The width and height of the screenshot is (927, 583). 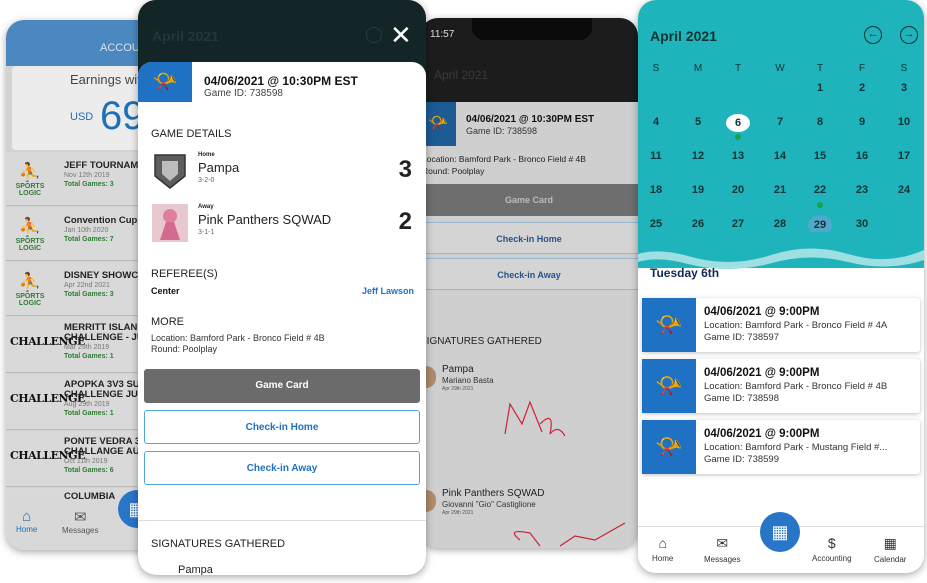 I want to click on divider, so click(x=282, y=520).